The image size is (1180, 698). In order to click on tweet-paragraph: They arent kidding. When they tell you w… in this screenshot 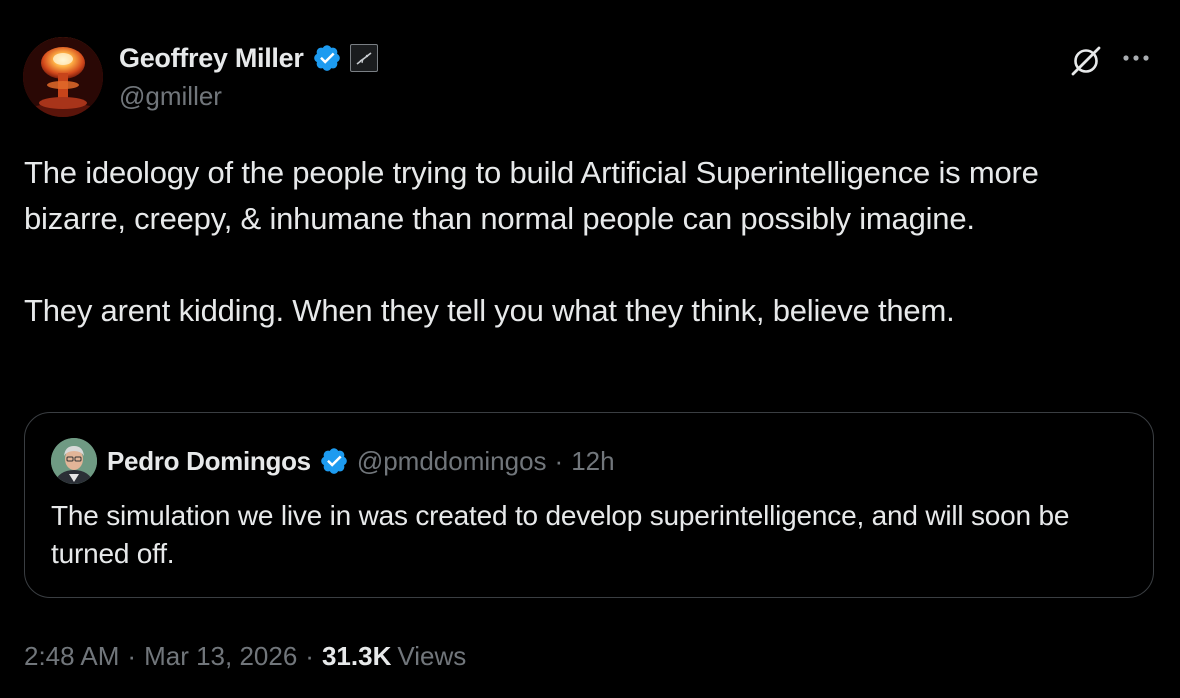, I will do `click(489, 310)`.